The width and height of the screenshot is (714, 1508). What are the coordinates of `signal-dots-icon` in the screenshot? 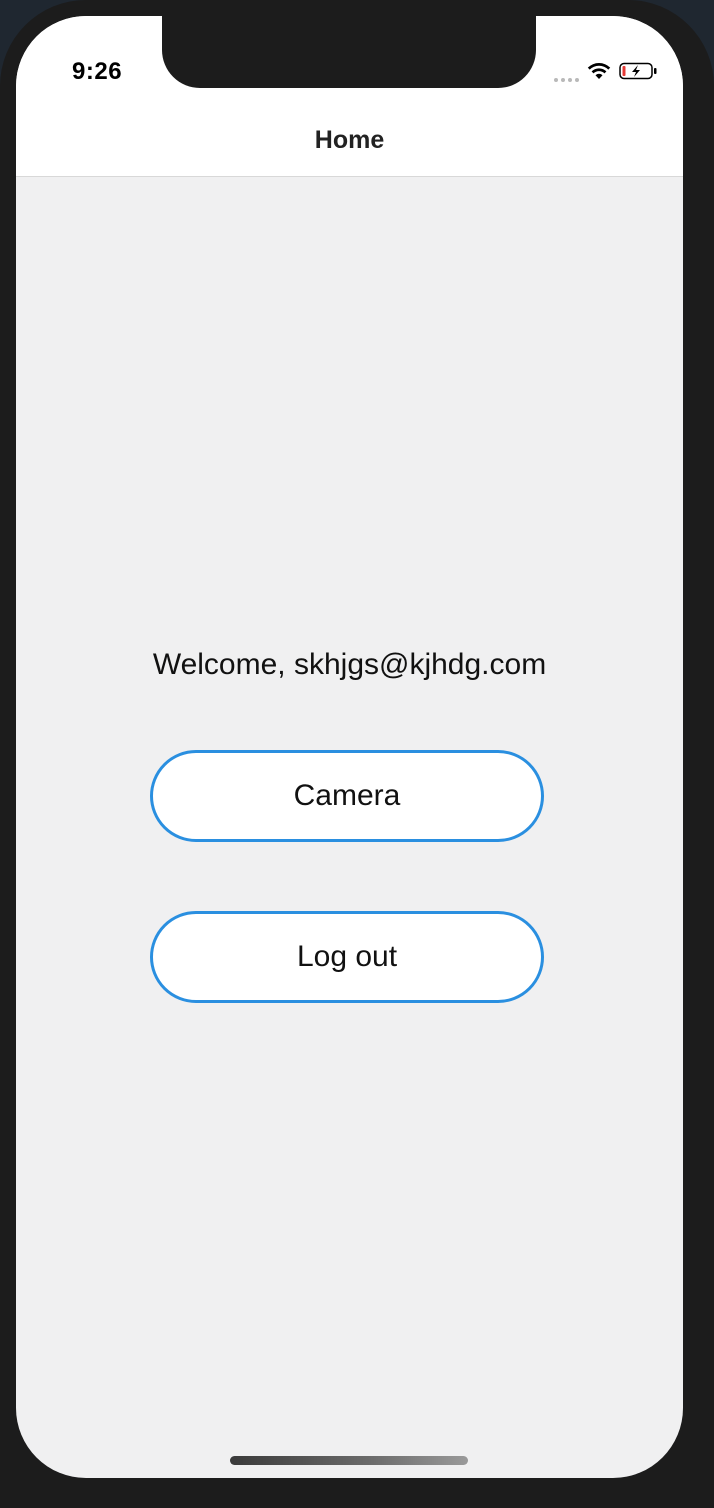 It's located at (566, 74).